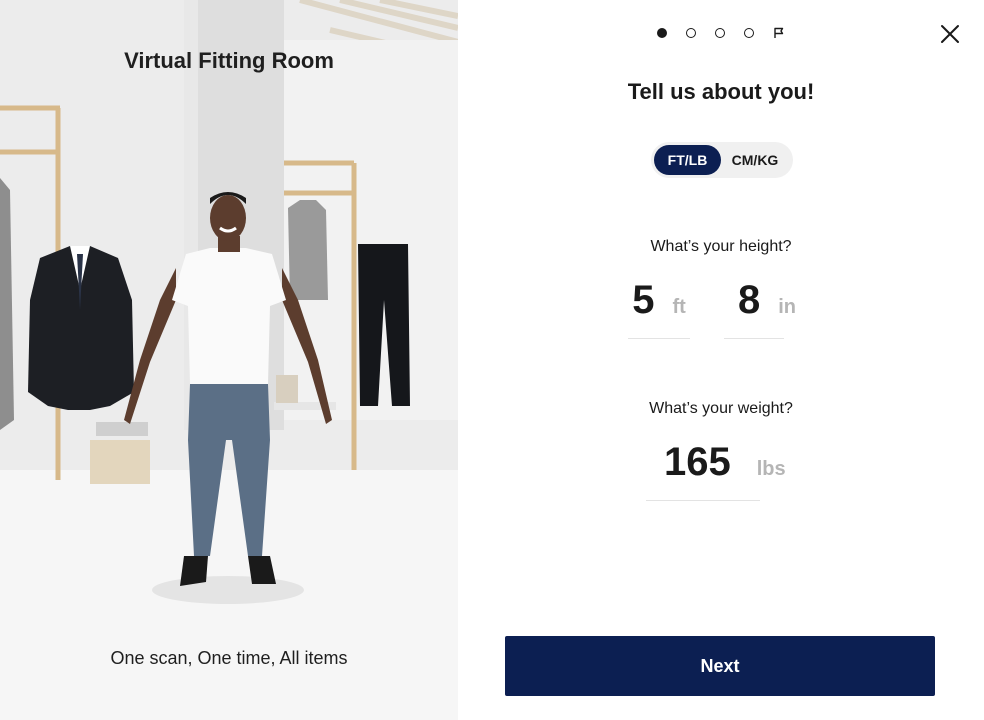 Image resolution: width=984 pixels, height=720 pixels. I want to click on weight-unit: lbs, so click(771, 469).